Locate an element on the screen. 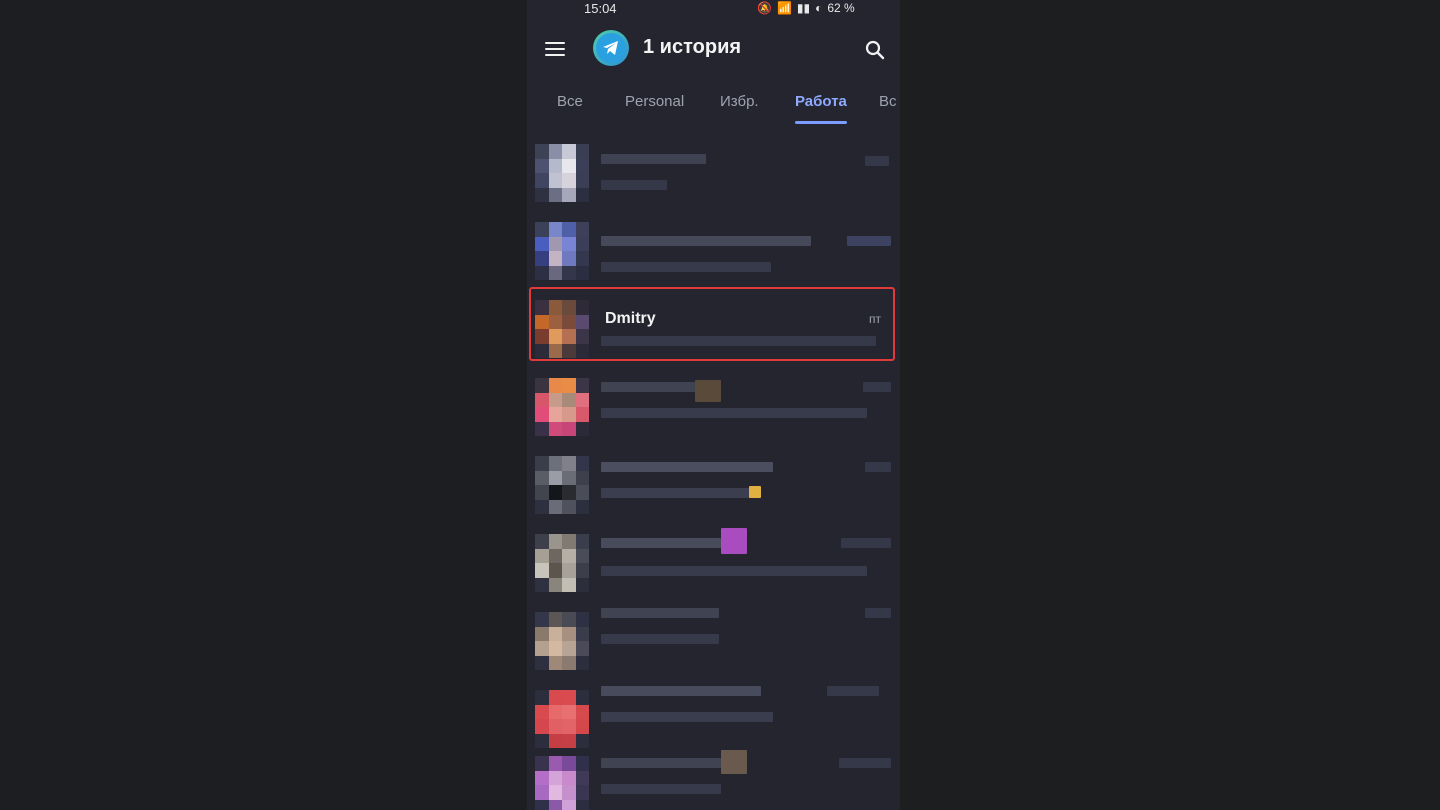  page-title: 1 история is located at coordinates (692, 47).